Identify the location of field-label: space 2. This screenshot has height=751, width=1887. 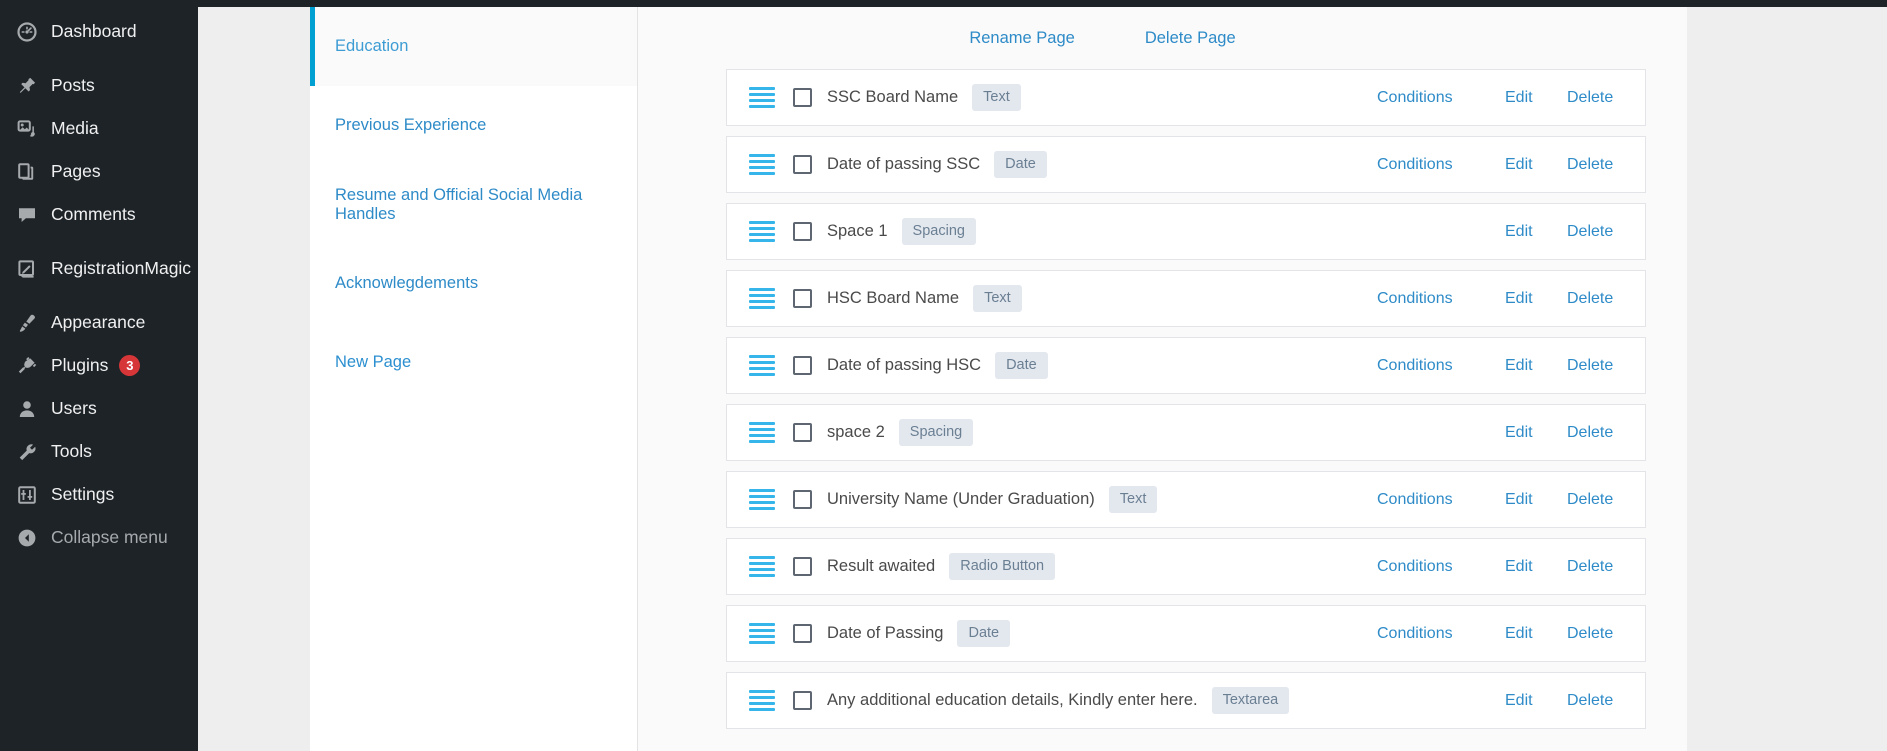
(856, 432).